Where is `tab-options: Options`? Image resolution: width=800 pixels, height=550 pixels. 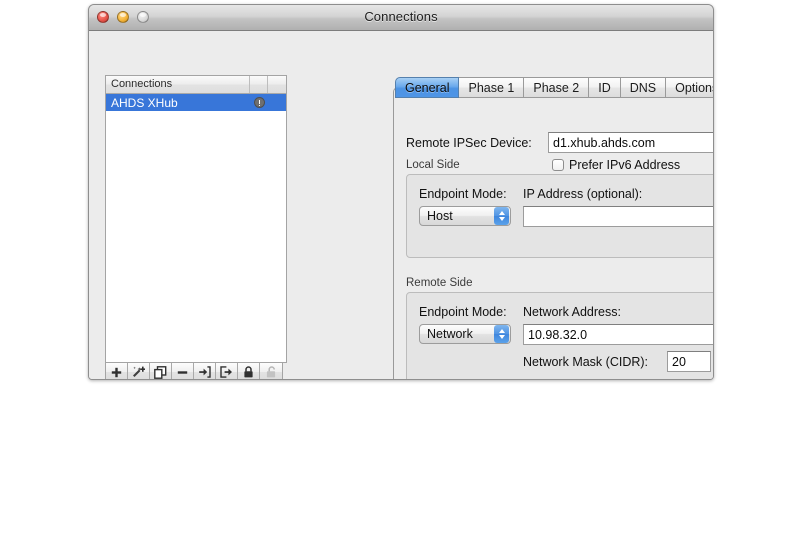 tab-options: Options is located at coordinates (690, 87).